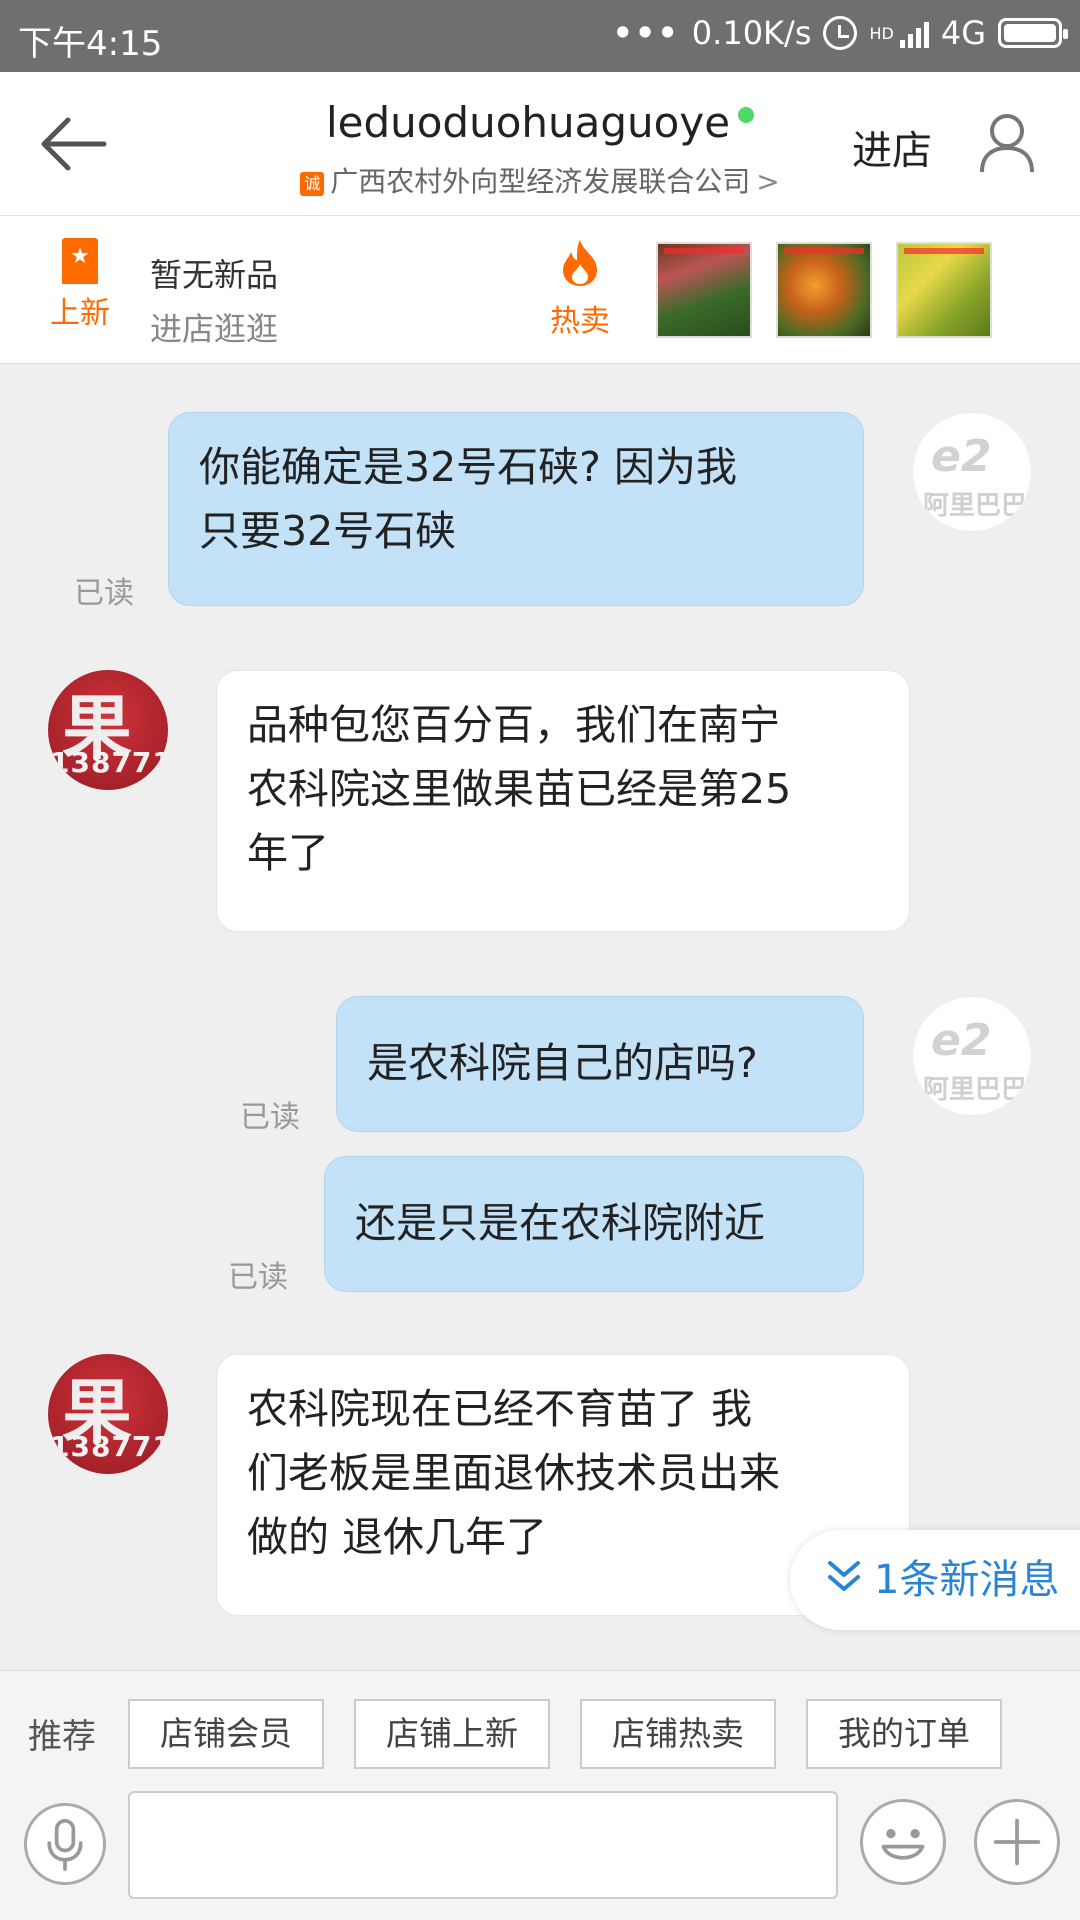  I want to click on new-message-label: 1条新消息, so click(967, 1580).